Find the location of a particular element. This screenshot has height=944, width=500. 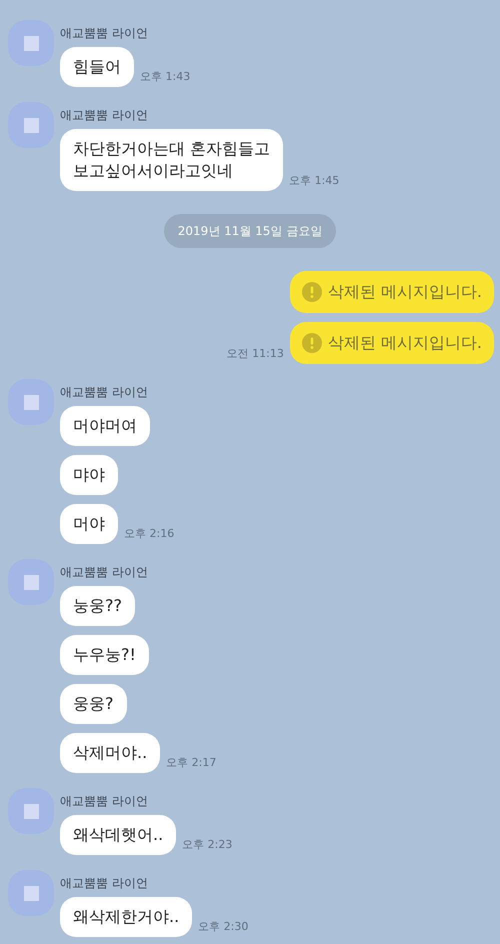

message-time: 오후 2:17 is located at coordinates (191, 762).